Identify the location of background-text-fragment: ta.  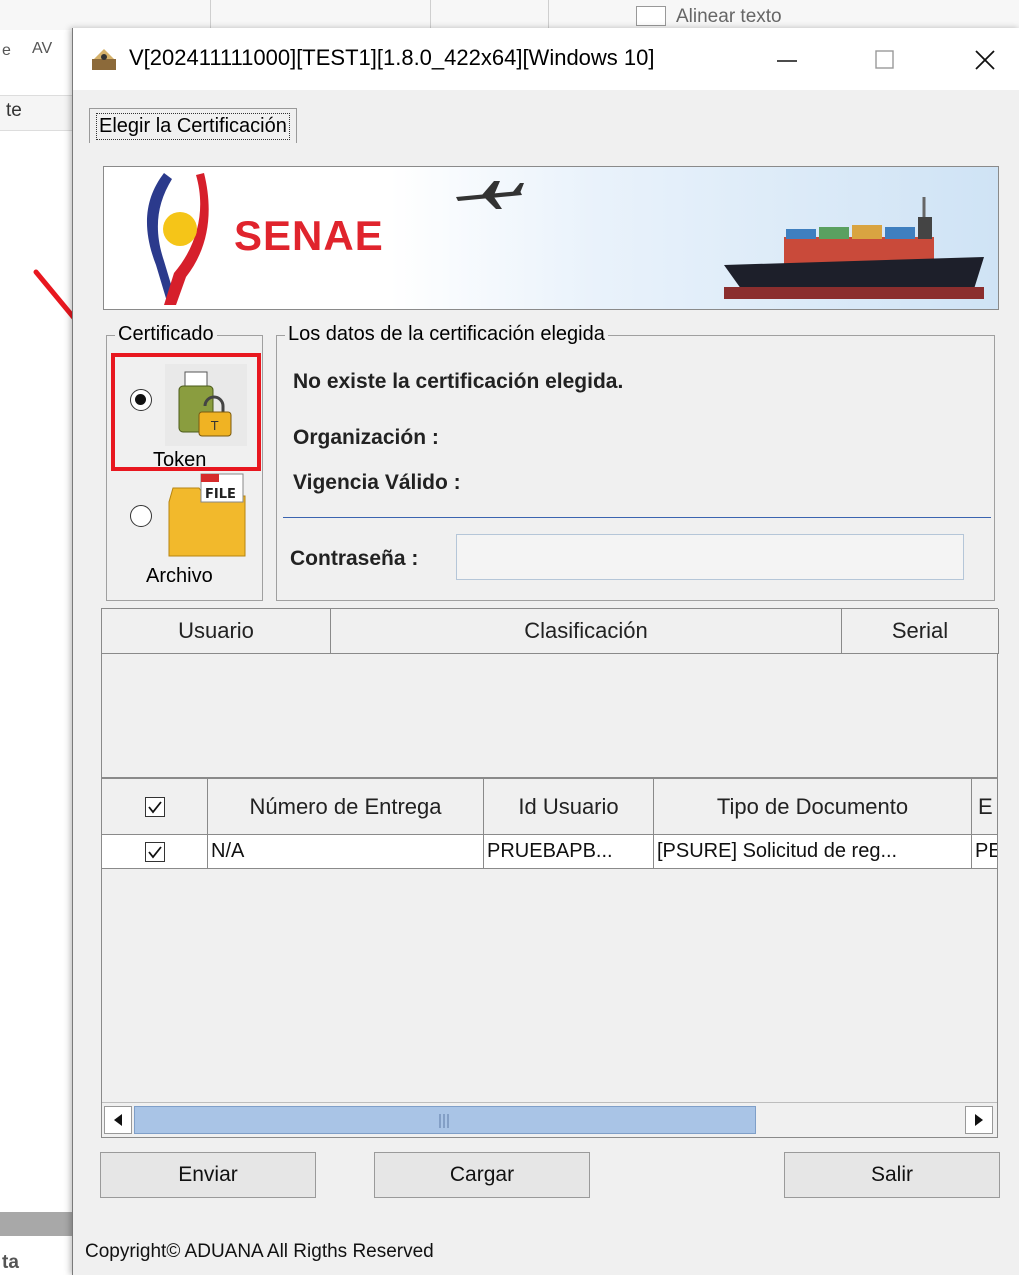
(10, 1262).